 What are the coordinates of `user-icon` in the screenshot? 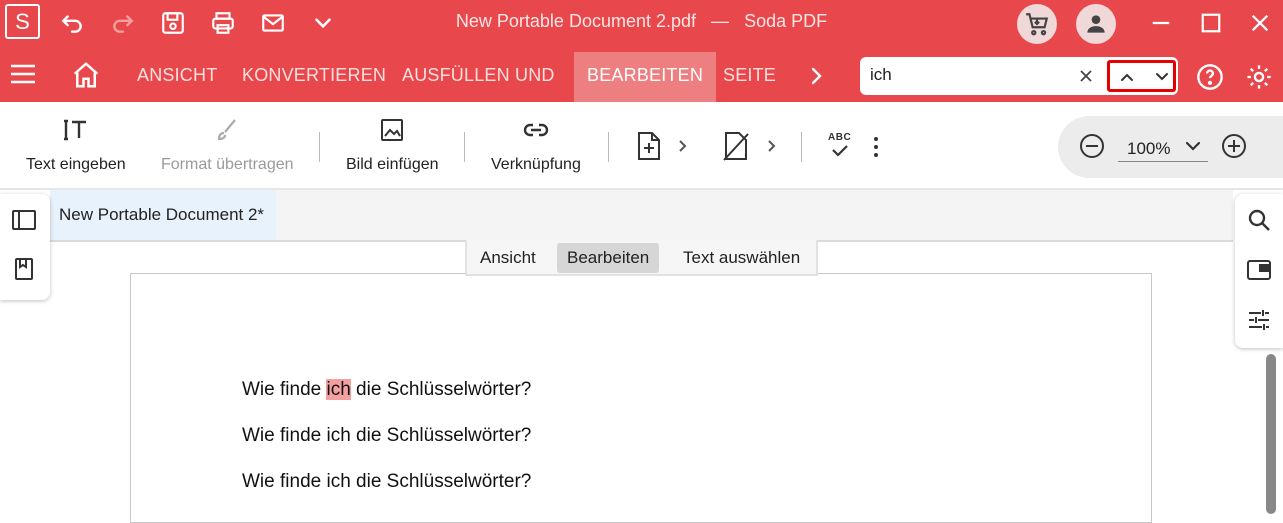 It's located at (1096, 24).